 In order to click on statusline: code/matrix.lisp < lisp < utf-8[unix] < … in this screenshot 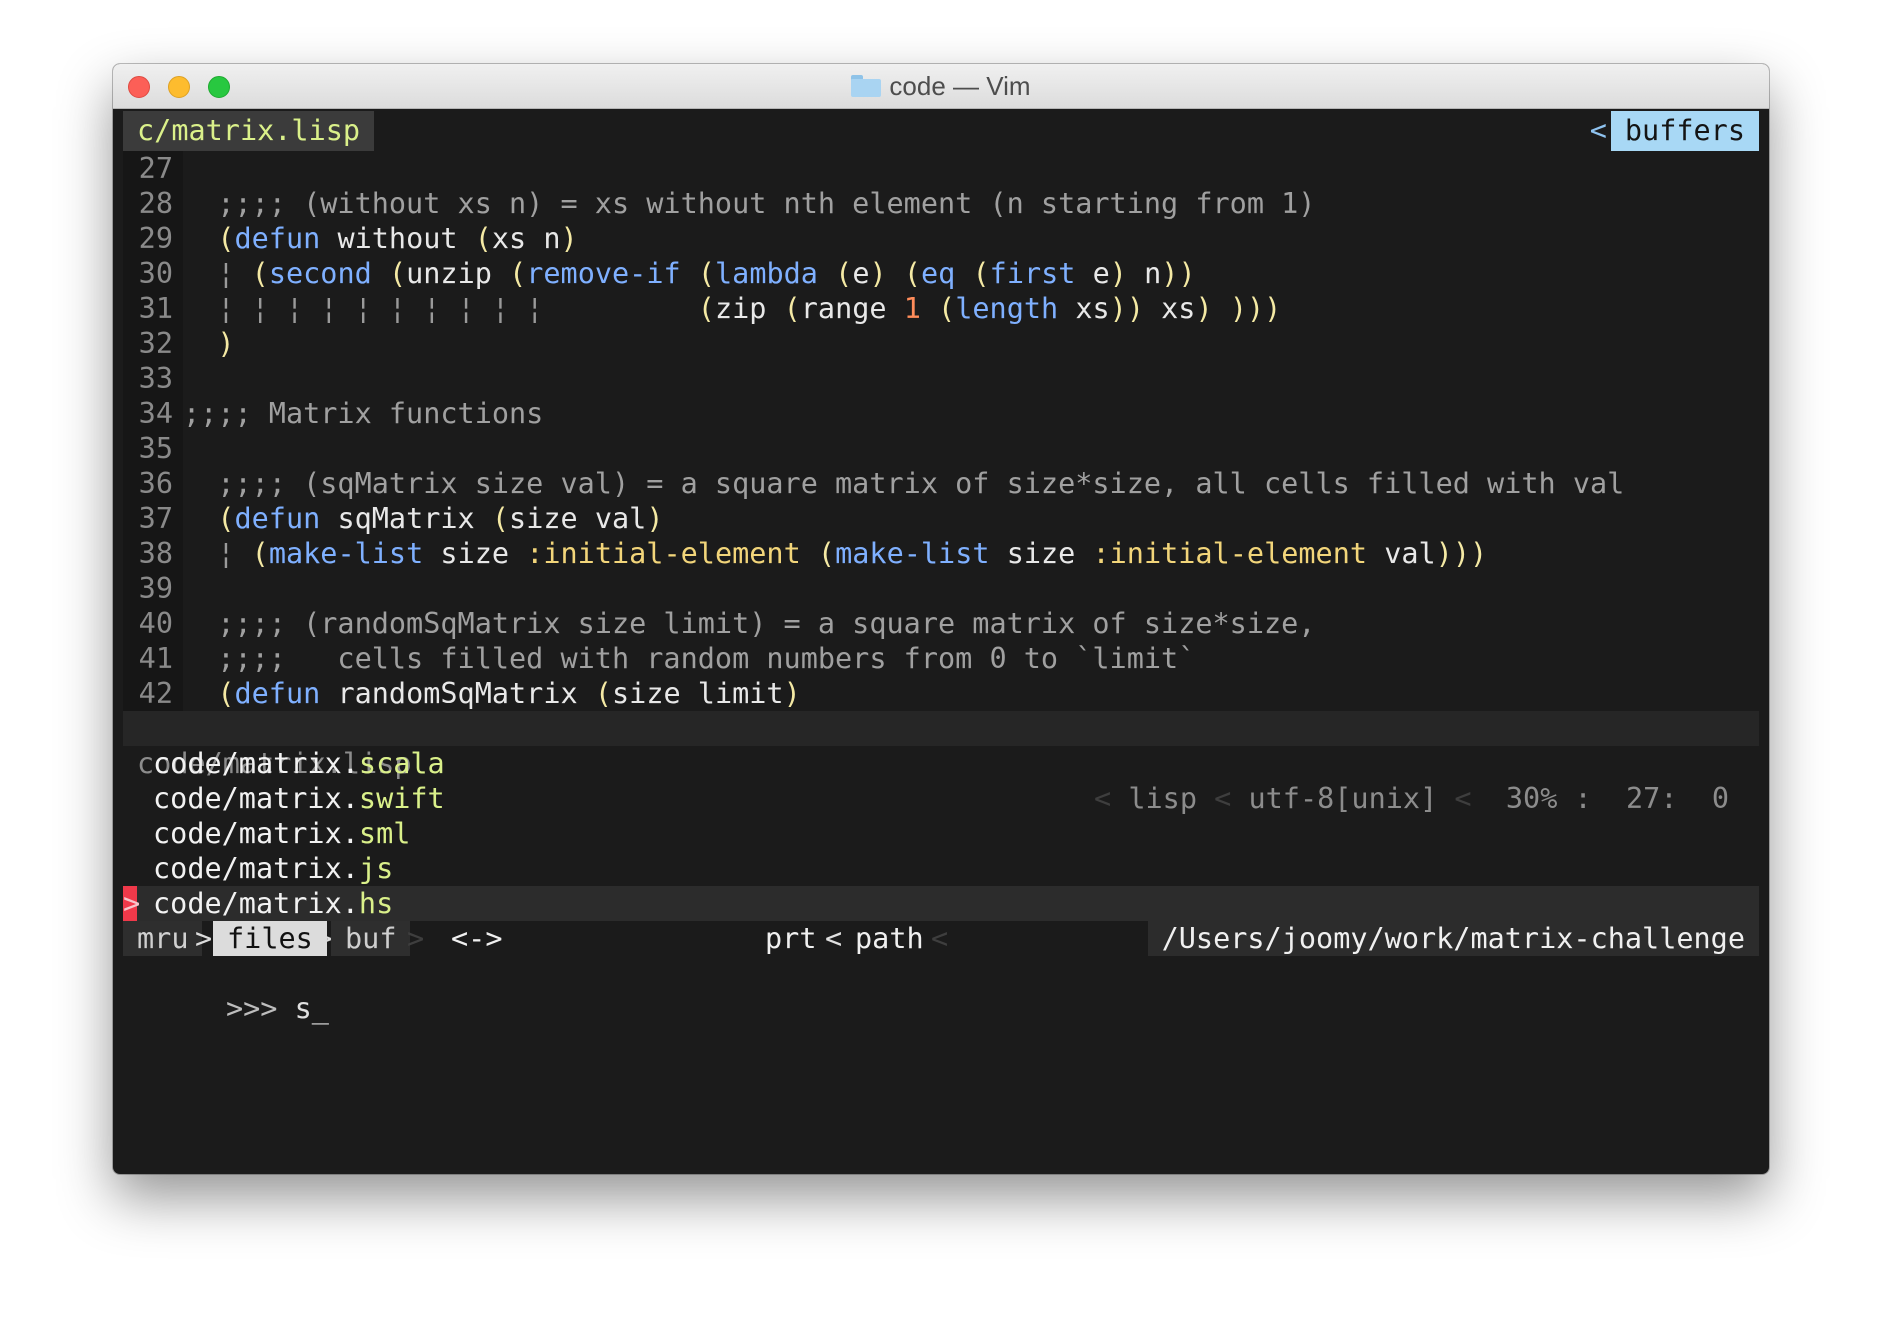, I will do `click(941, 763)`.